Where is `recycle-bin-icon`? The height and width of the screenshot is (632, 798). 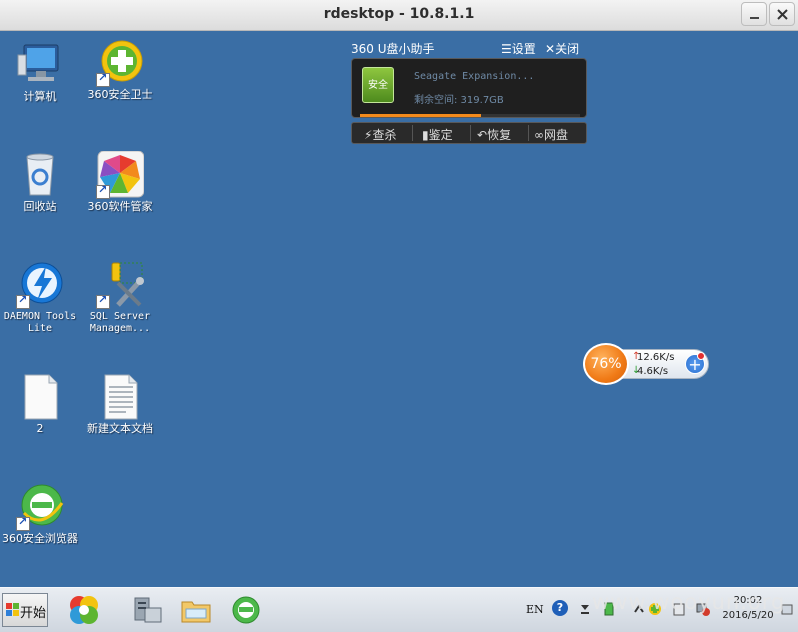
recycle-bin-icon is located at coordinates (40, 175).